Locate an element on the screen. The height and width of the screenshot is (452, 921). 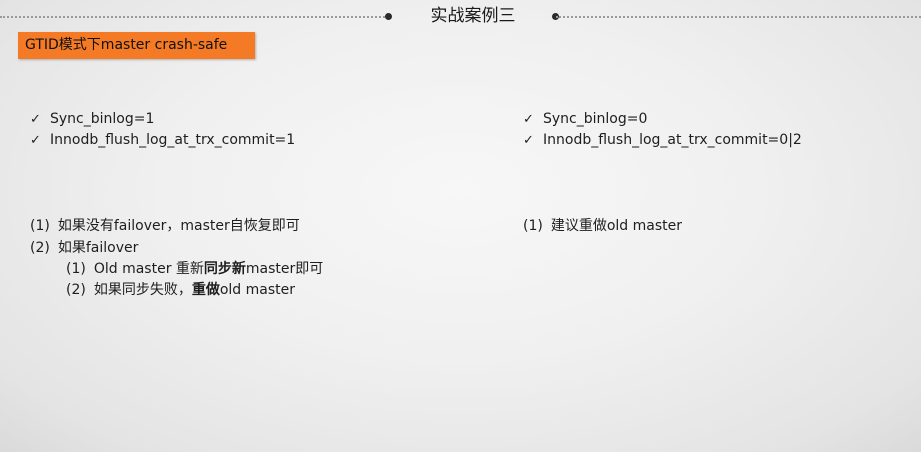
config-line: Sync_binlog=0 is located at coordinates (595, 119).